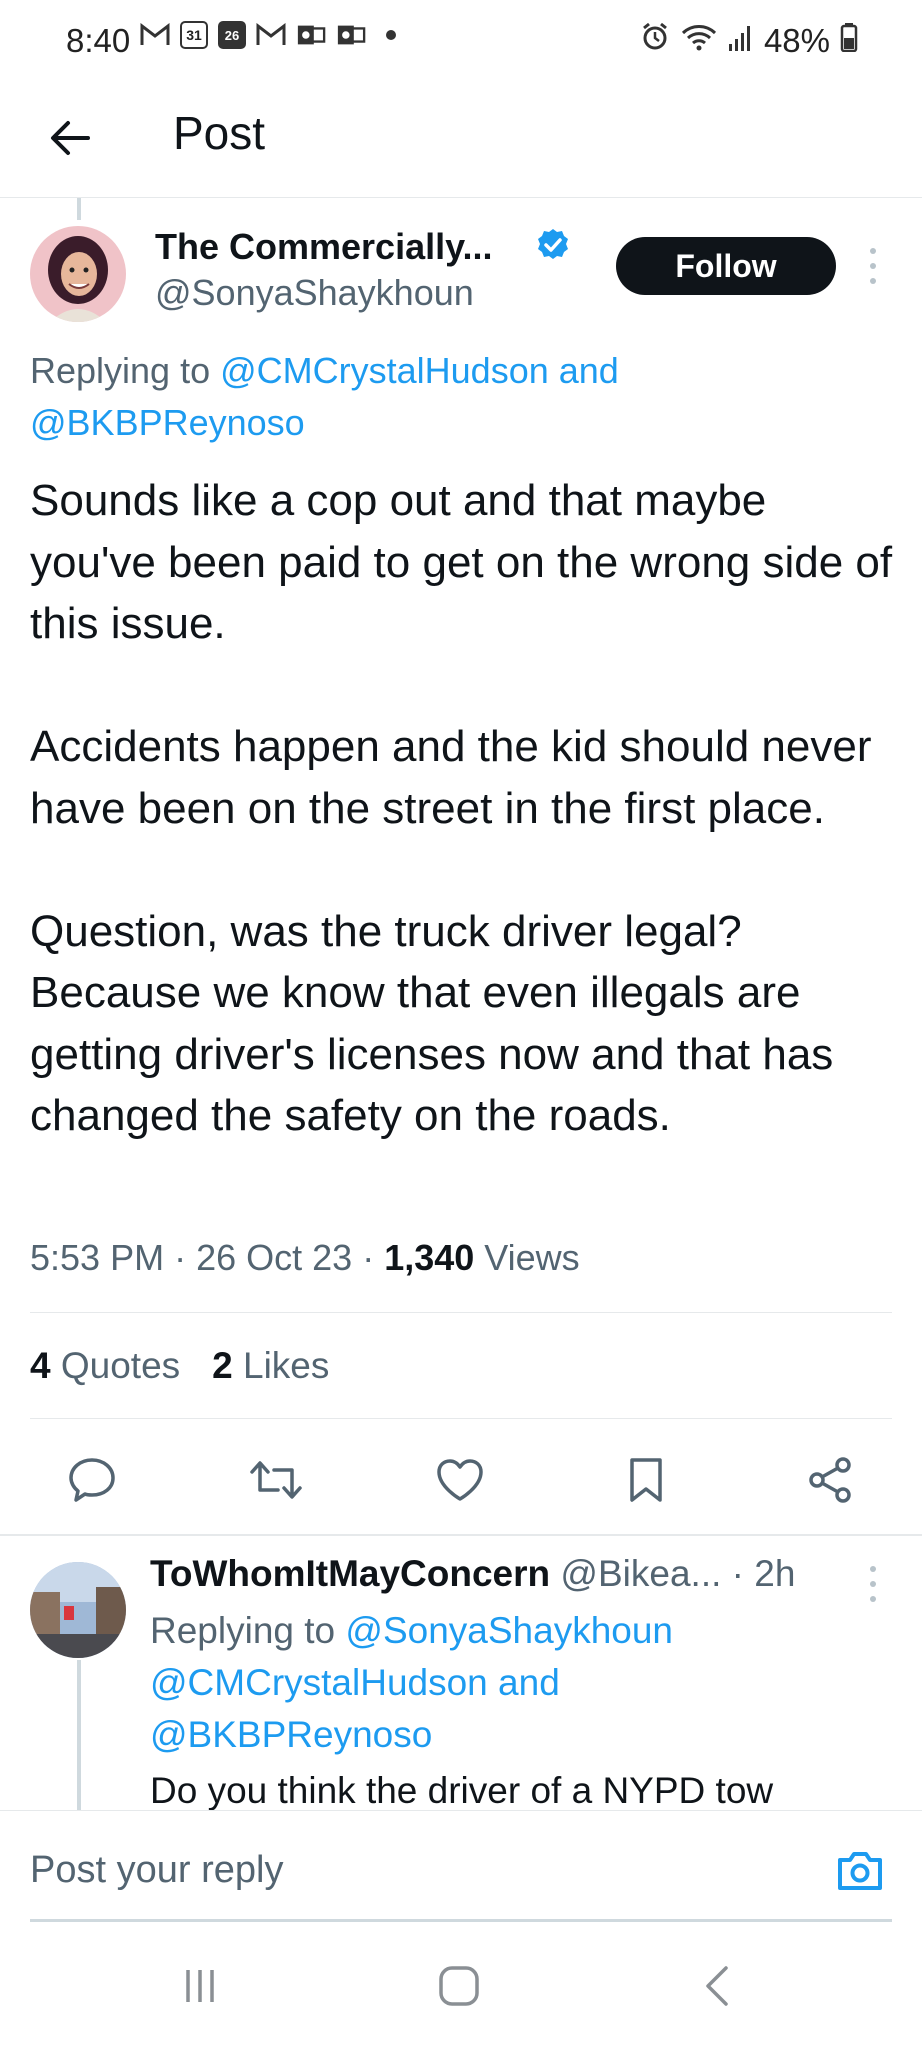 This screenshot has height=2048, width=922. What do you see at coordinates (726, 266) in the screenshot?
I see `follow-button: Follow` at bounding box center [726, 266].